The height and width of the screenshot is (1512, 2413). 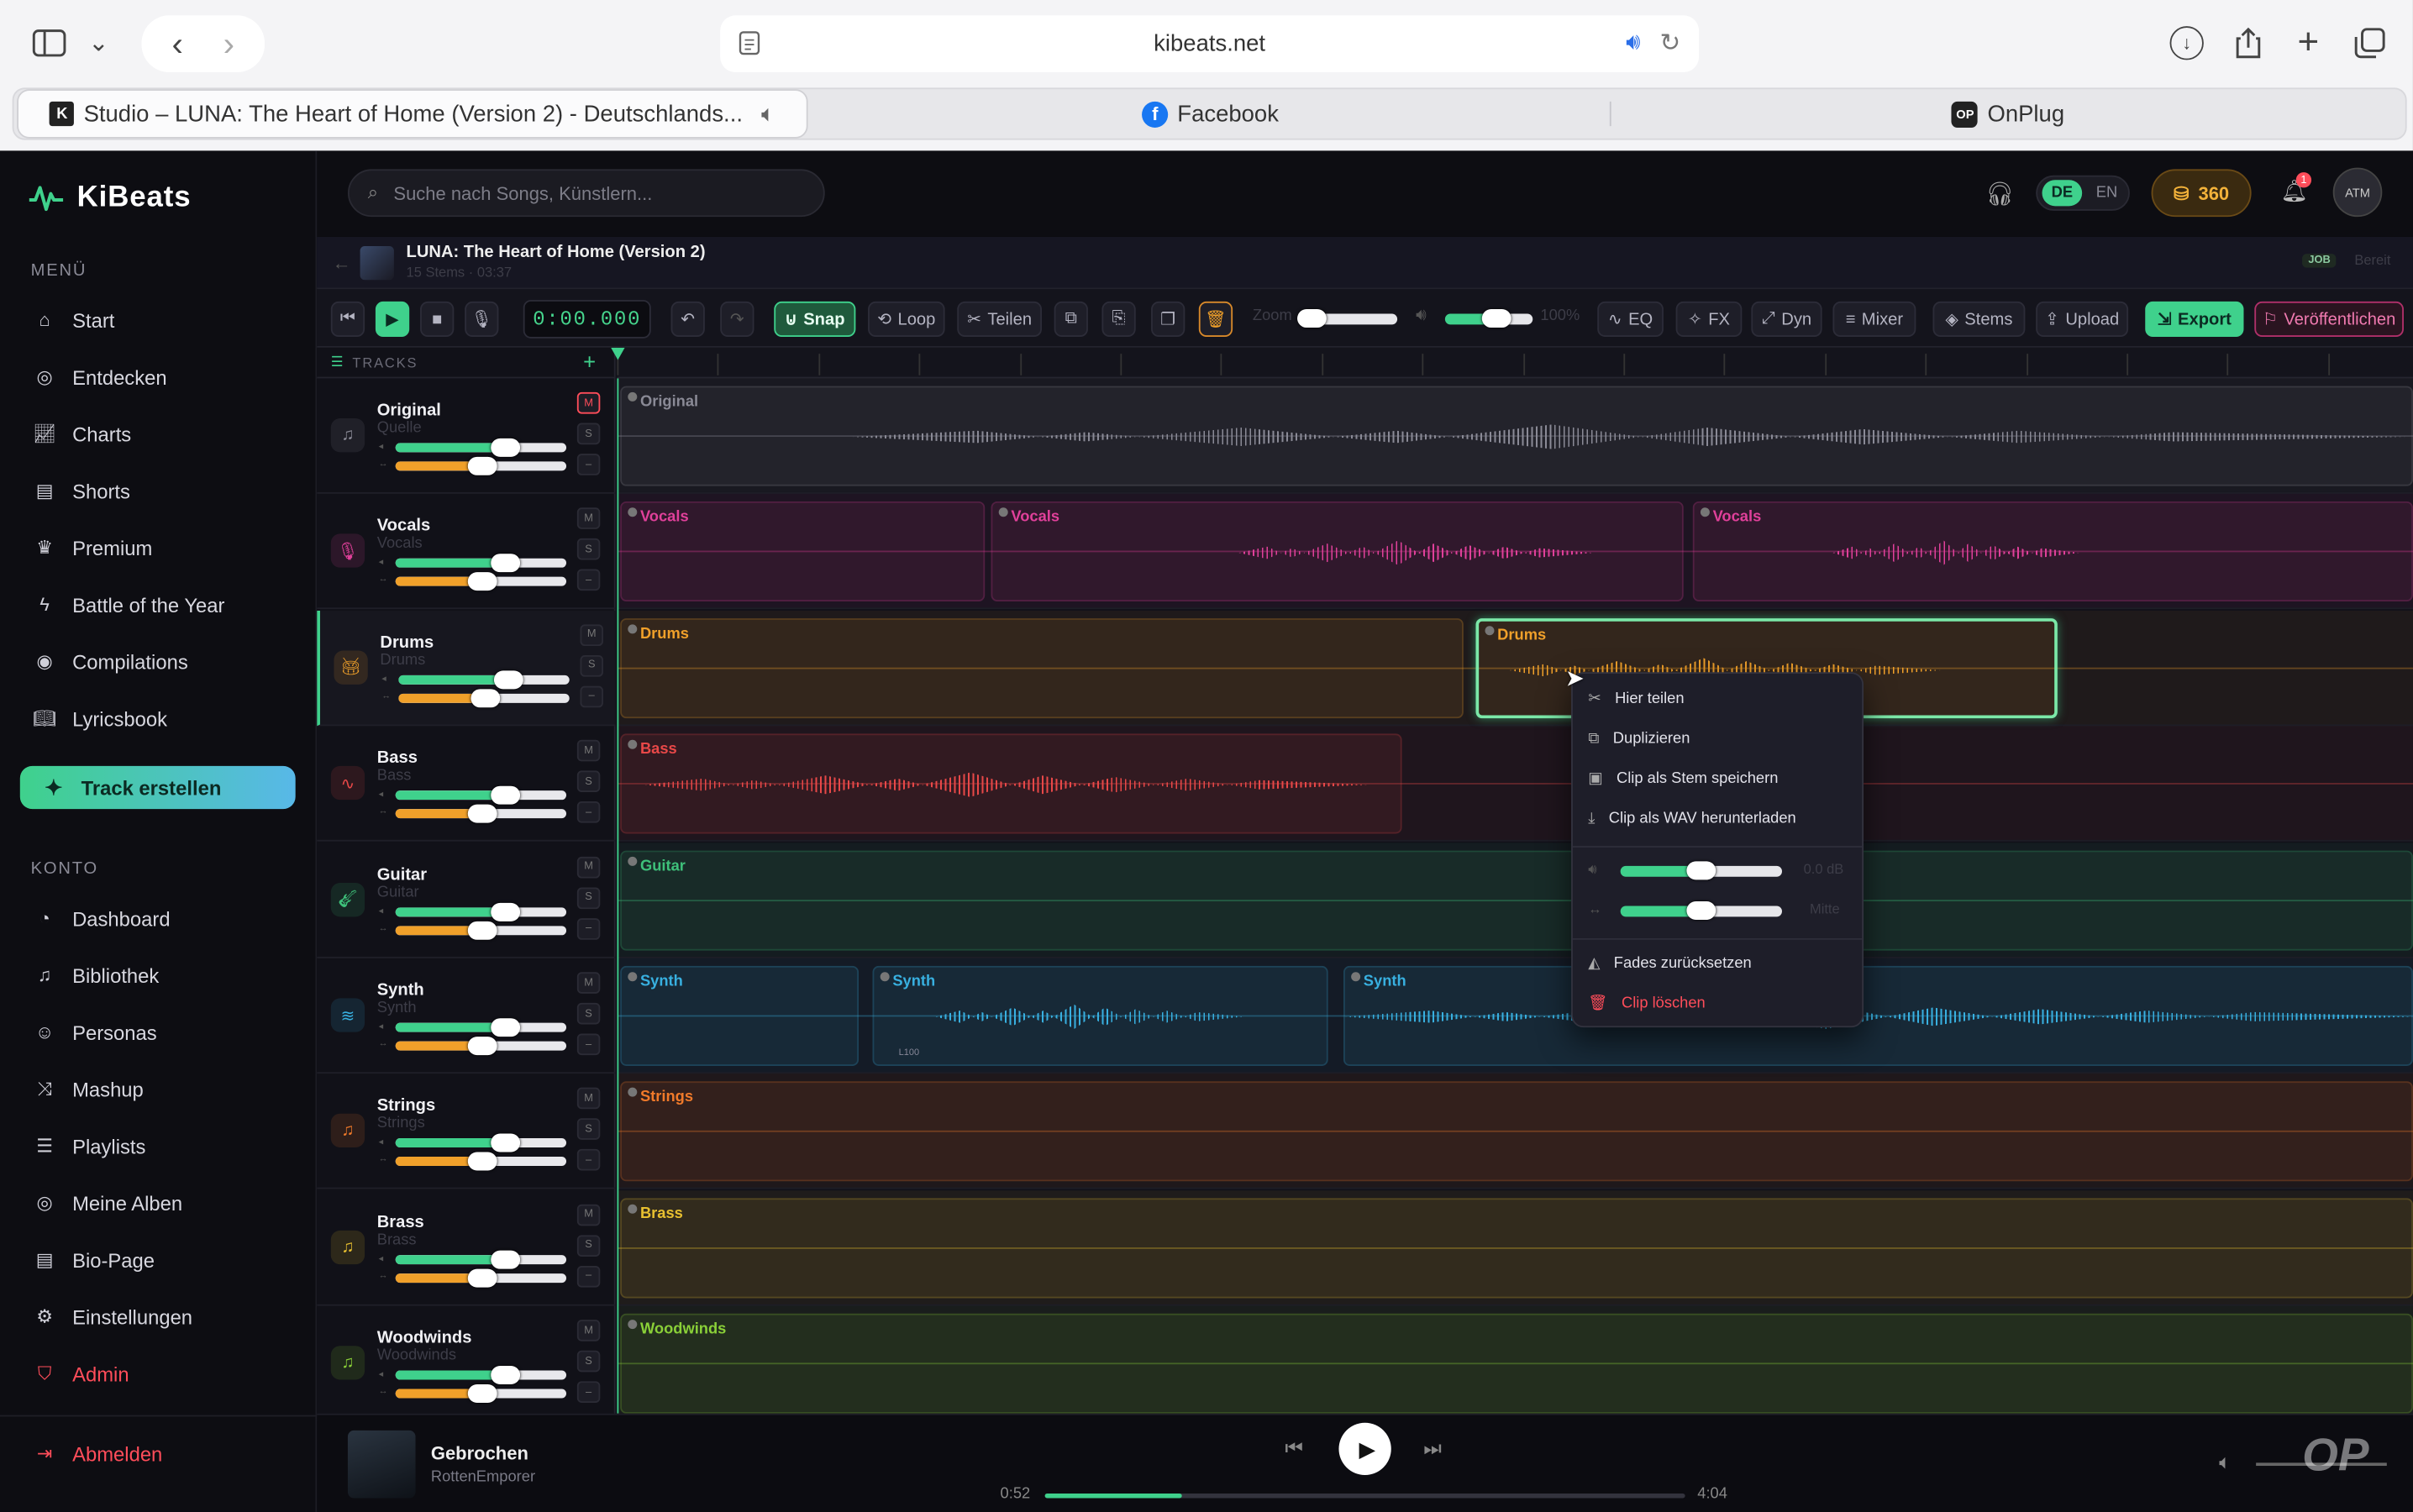 What do you see at coordinates (100, 376) in the screenshot?
I see `nav-entdecken: ◎ Entdecken` at bounding box center [100, 376].